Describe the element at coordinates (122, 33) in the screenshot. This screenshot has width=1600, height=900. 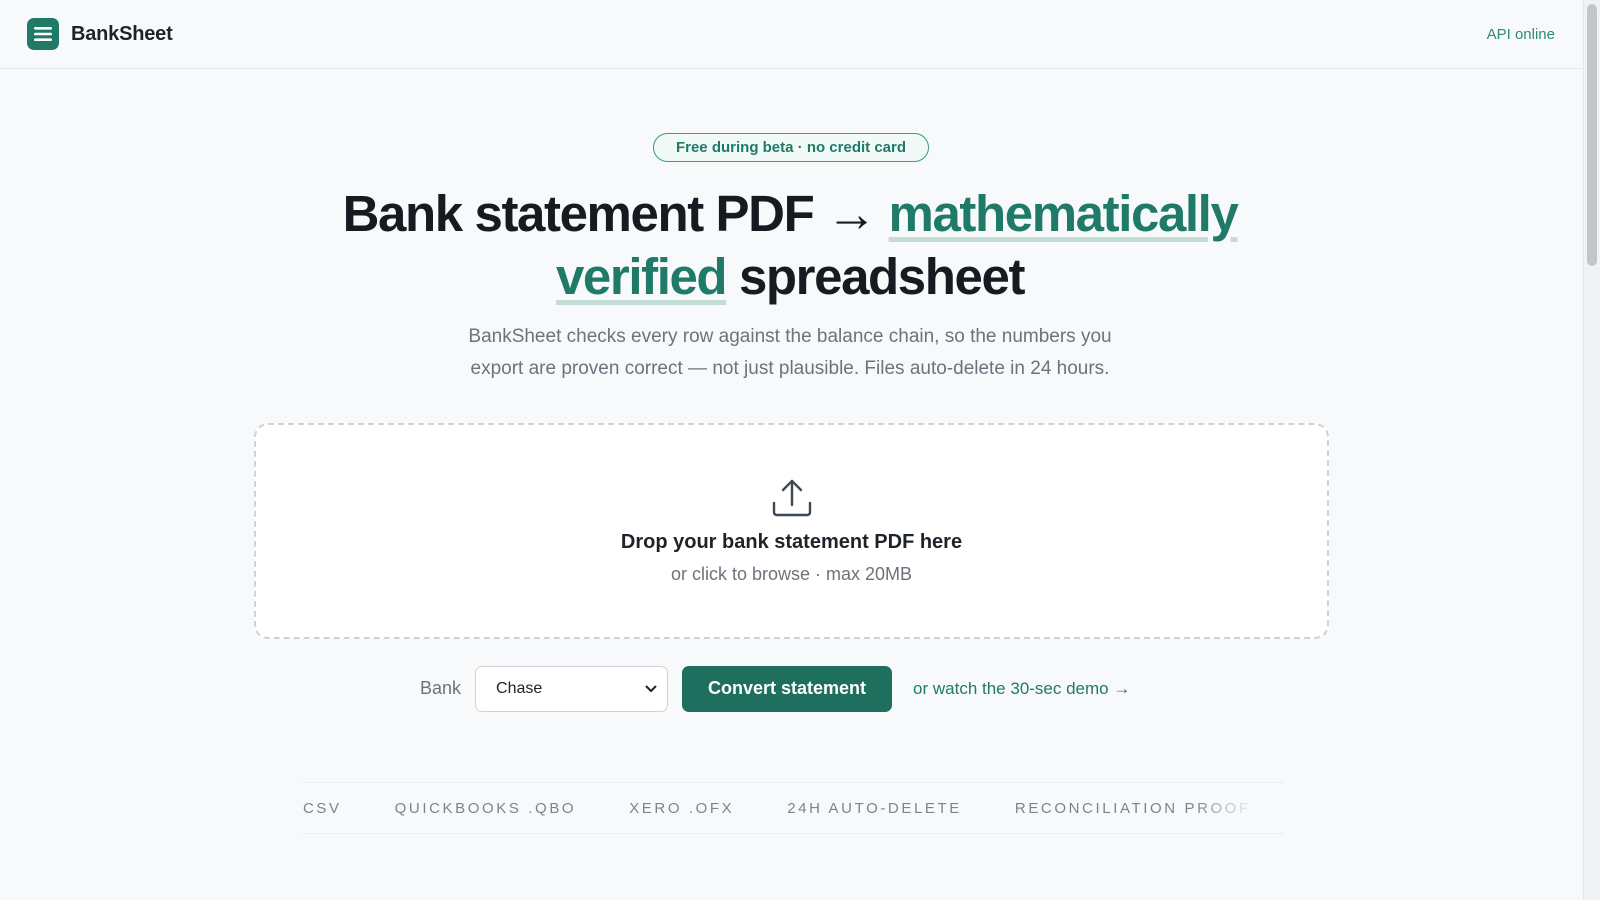
I see `brand-name: BankSheet` at that location.